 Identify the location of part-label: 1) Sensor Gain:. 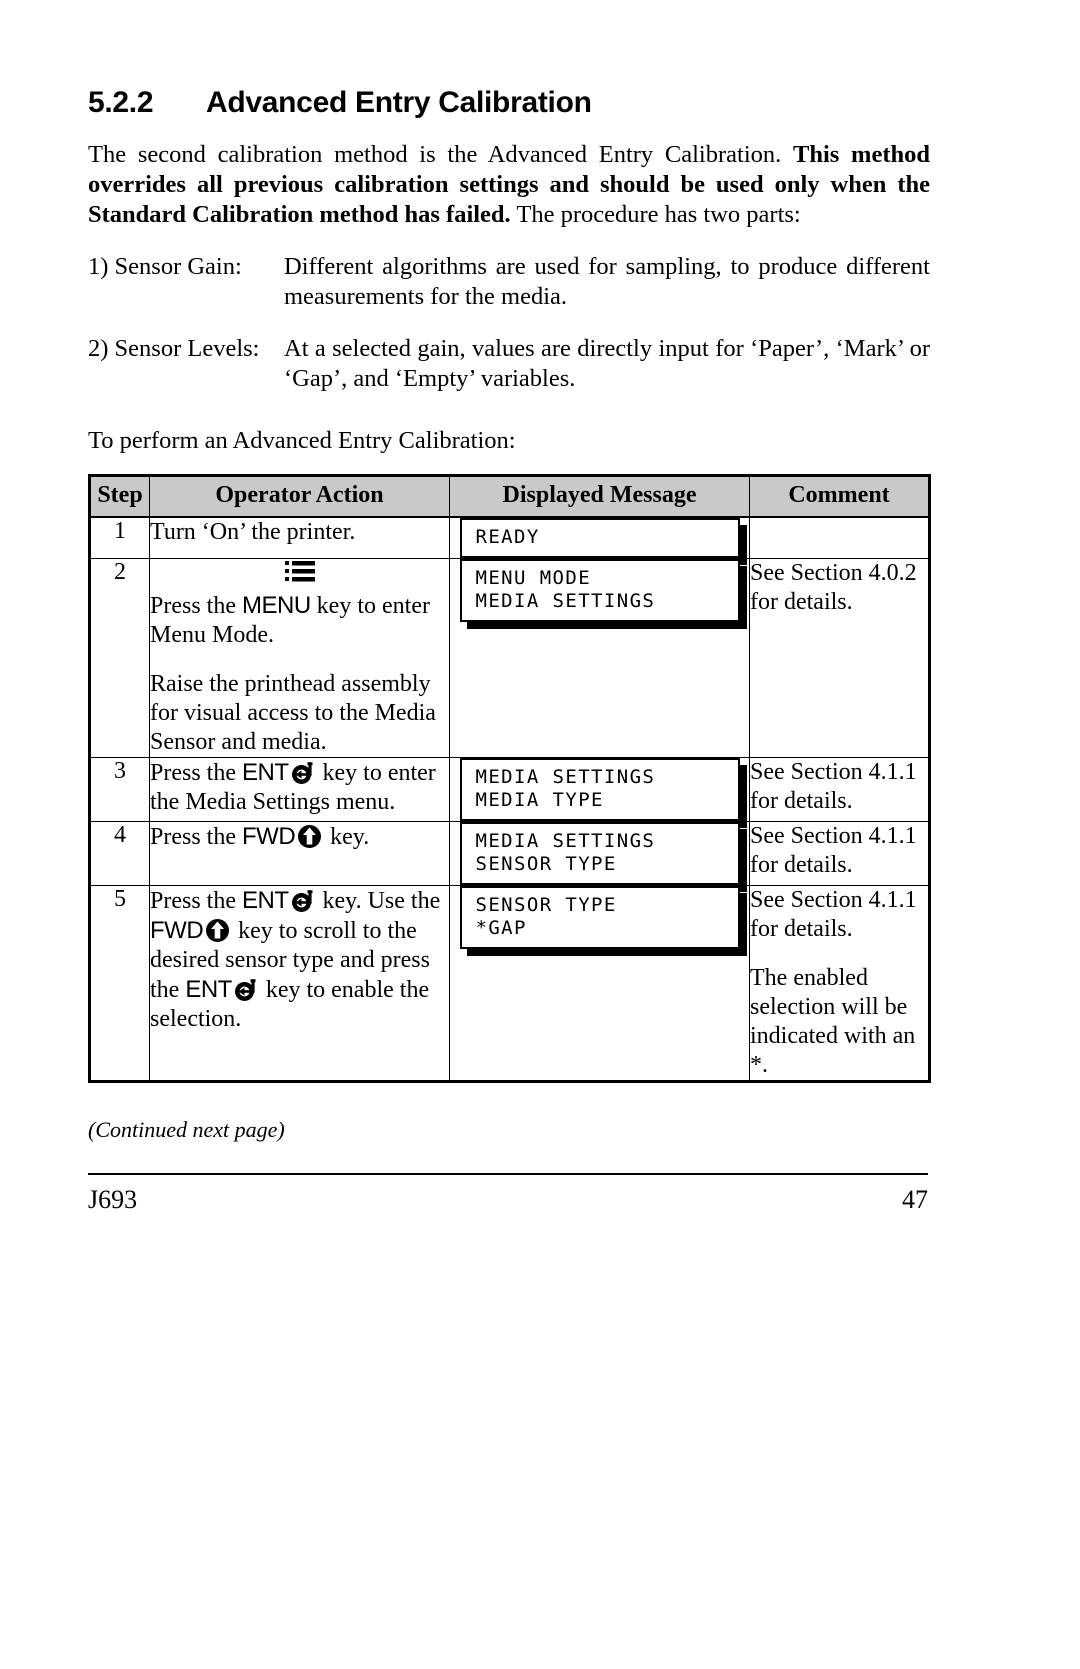
(165, 266).